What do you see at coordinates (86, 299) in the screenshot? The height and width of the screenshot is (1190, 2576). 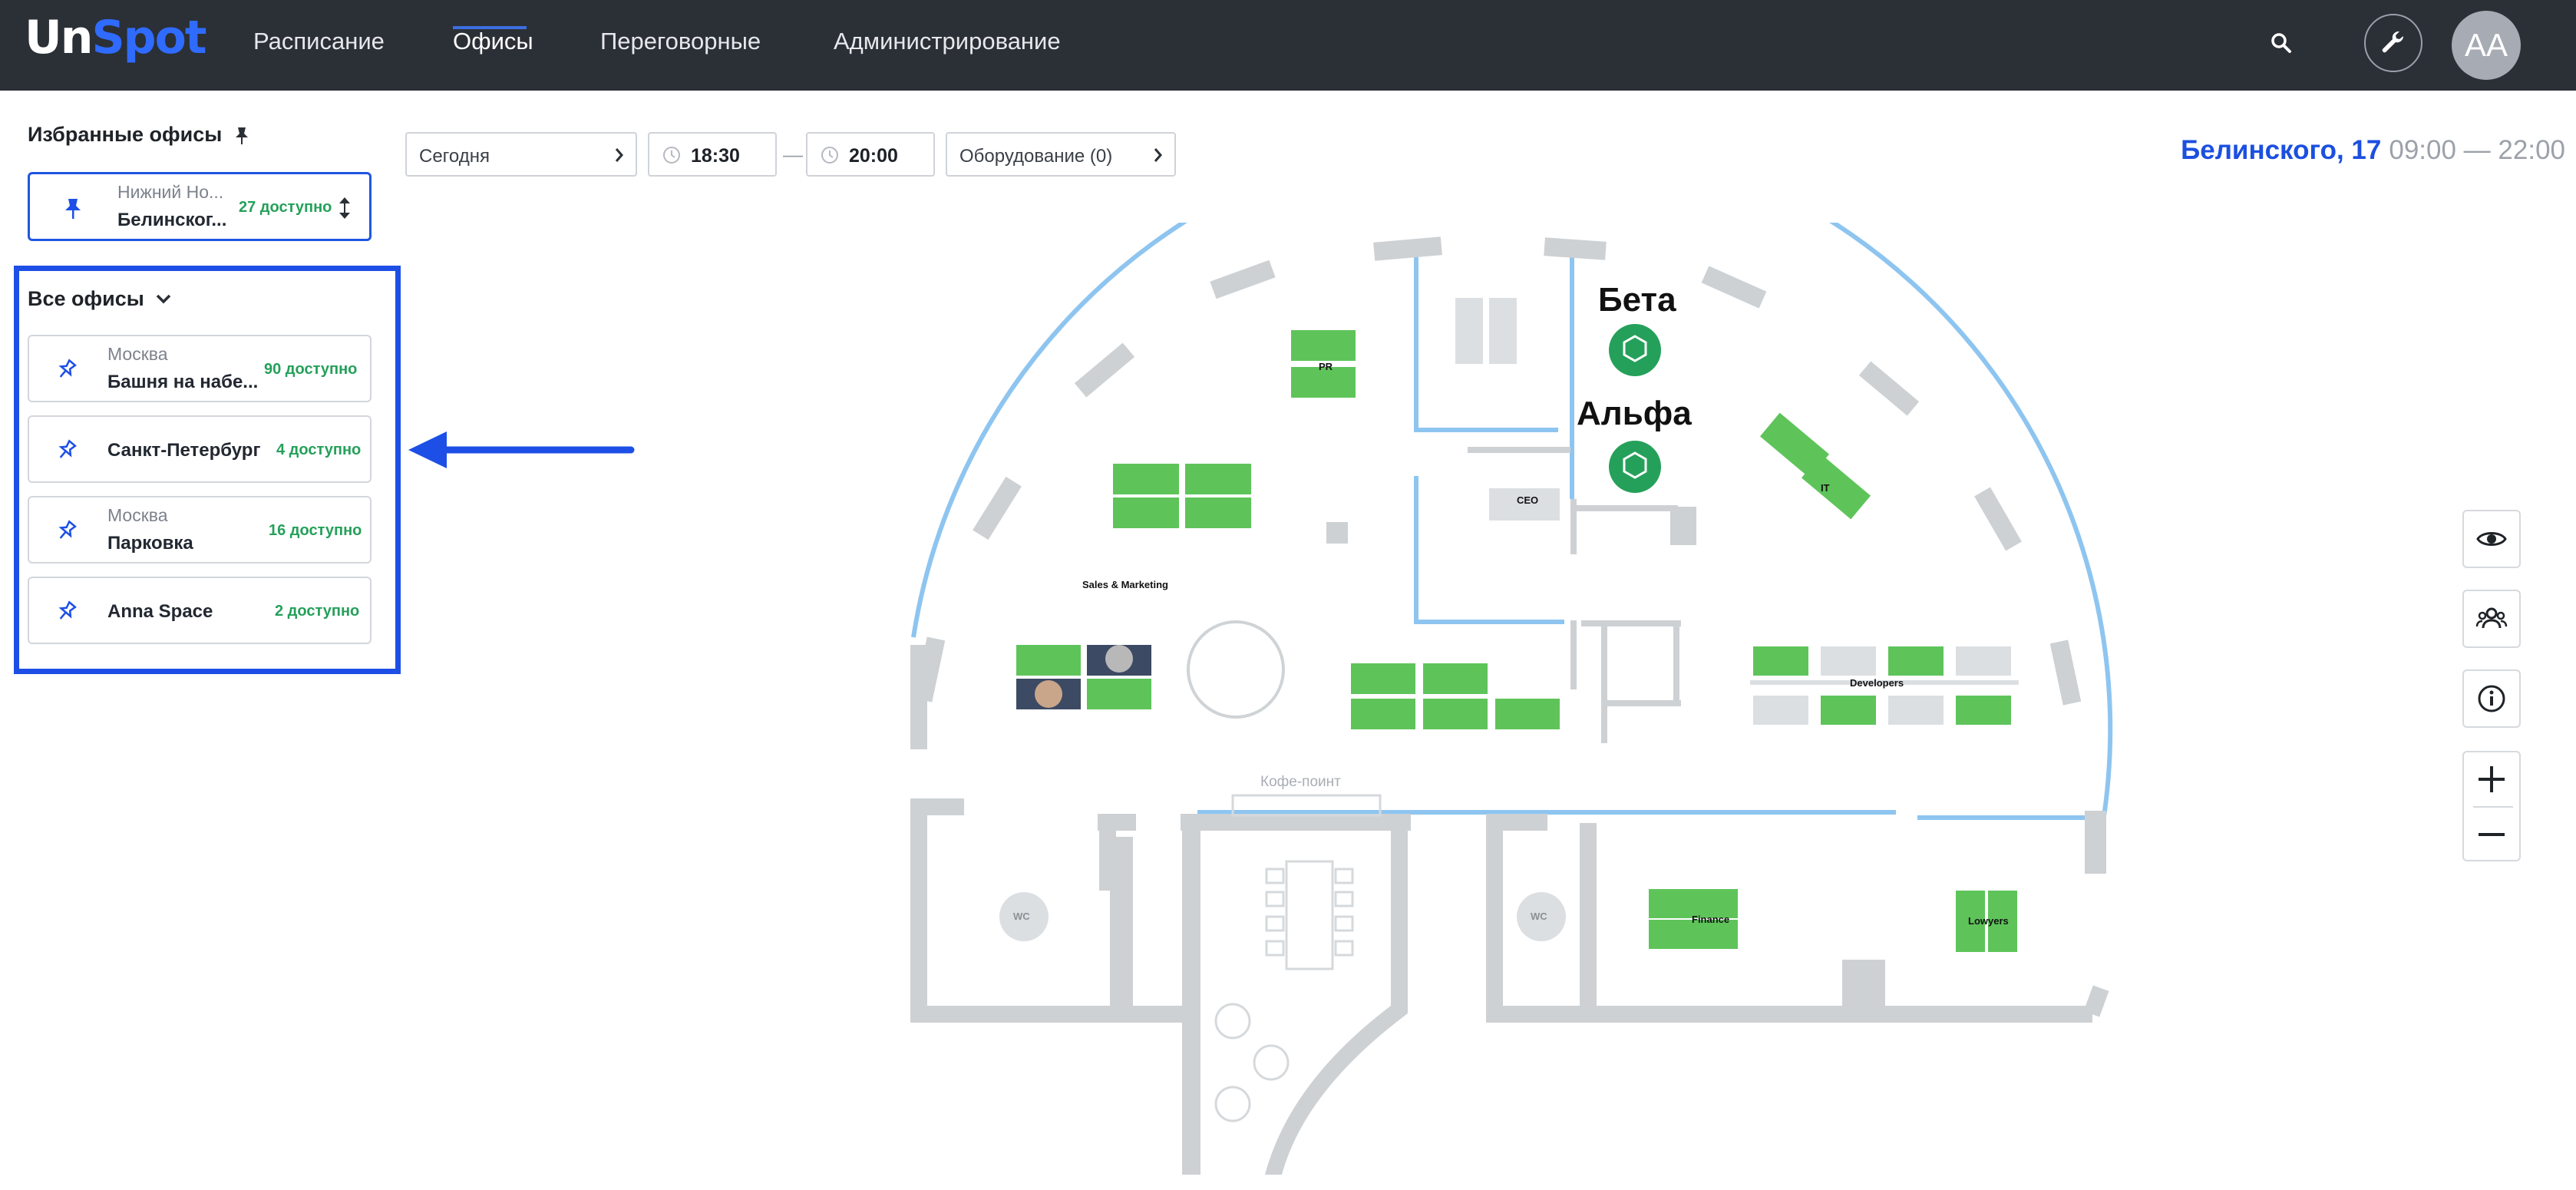 I see `all-offices-title: Все офисы` at bounding box center [86, 299].